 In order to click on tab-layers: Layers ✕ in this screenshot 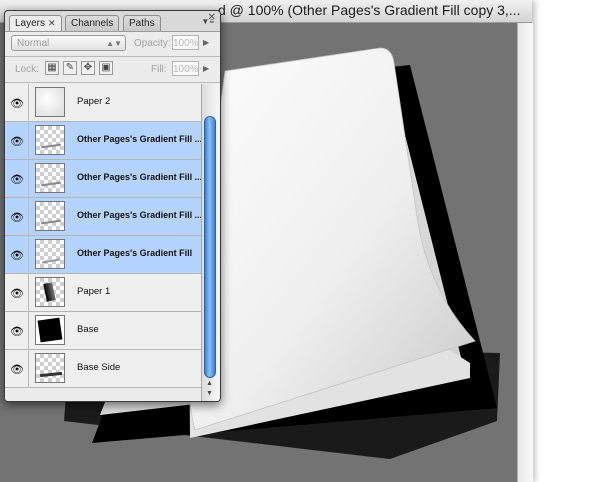, I will do `click(35, 23)`.